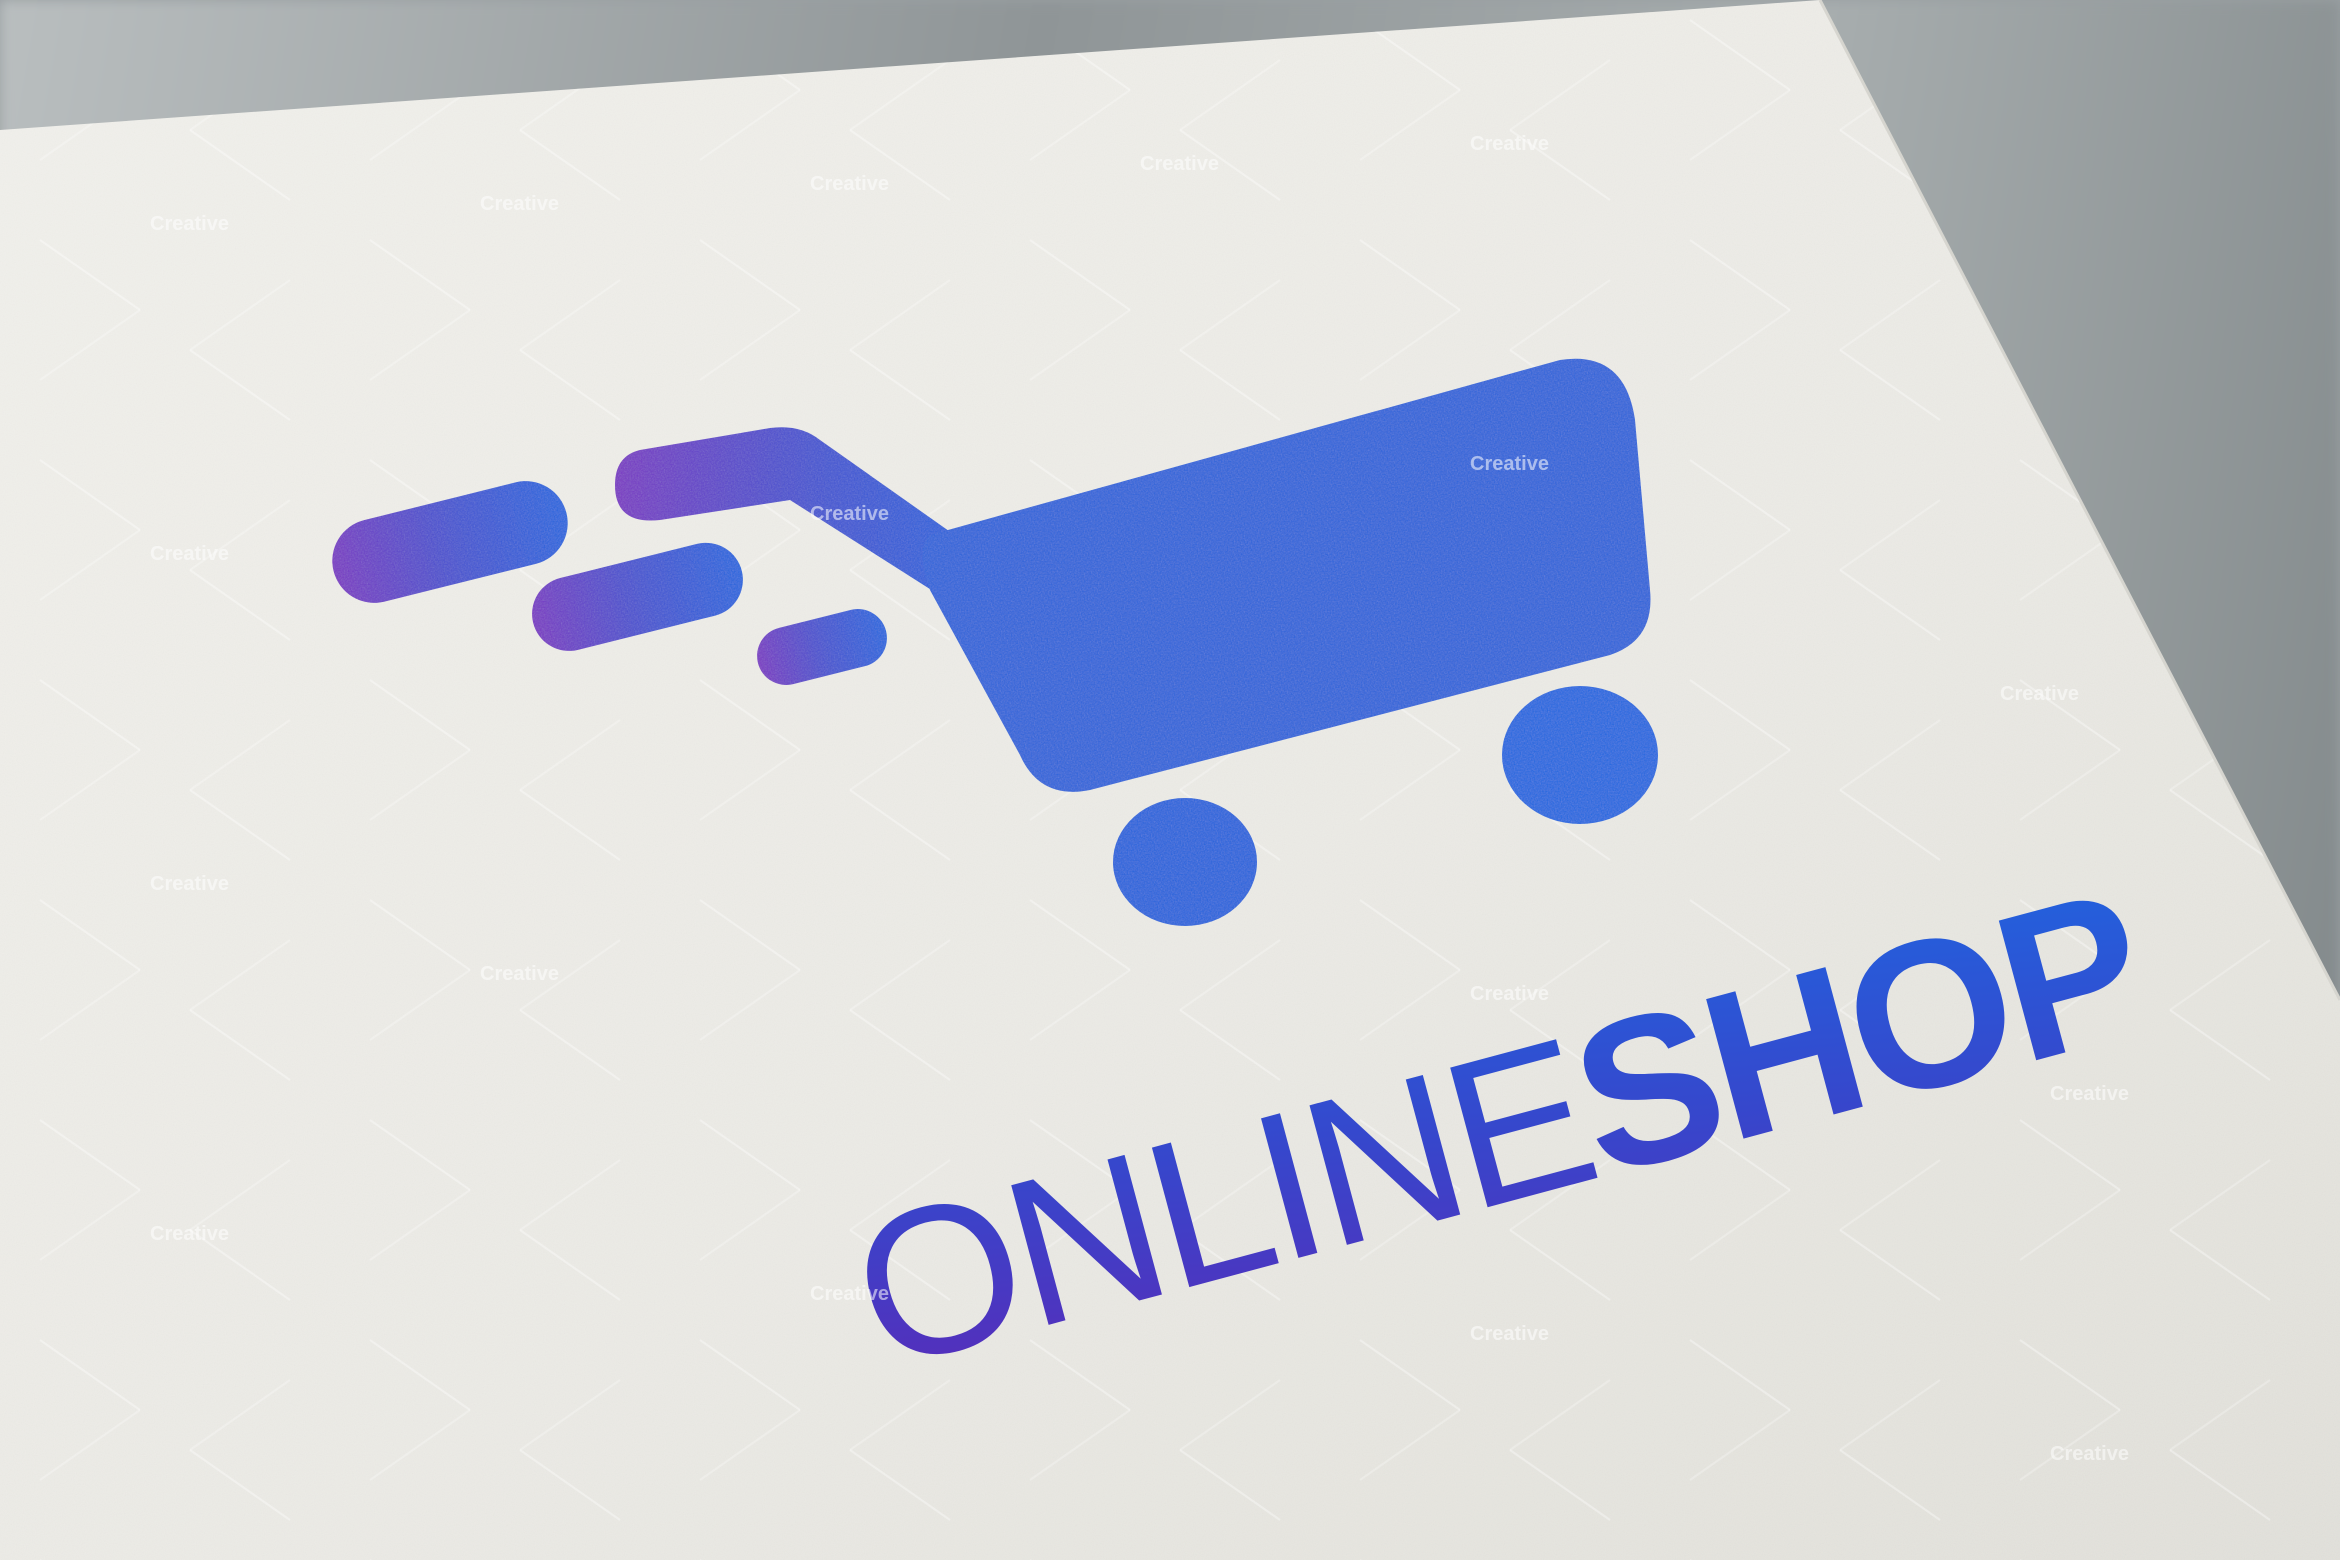  What do you see at coordinates (1185, 862) in the screenshot?
I see `cart-wheel-left` at bounding box center [1185, 862].